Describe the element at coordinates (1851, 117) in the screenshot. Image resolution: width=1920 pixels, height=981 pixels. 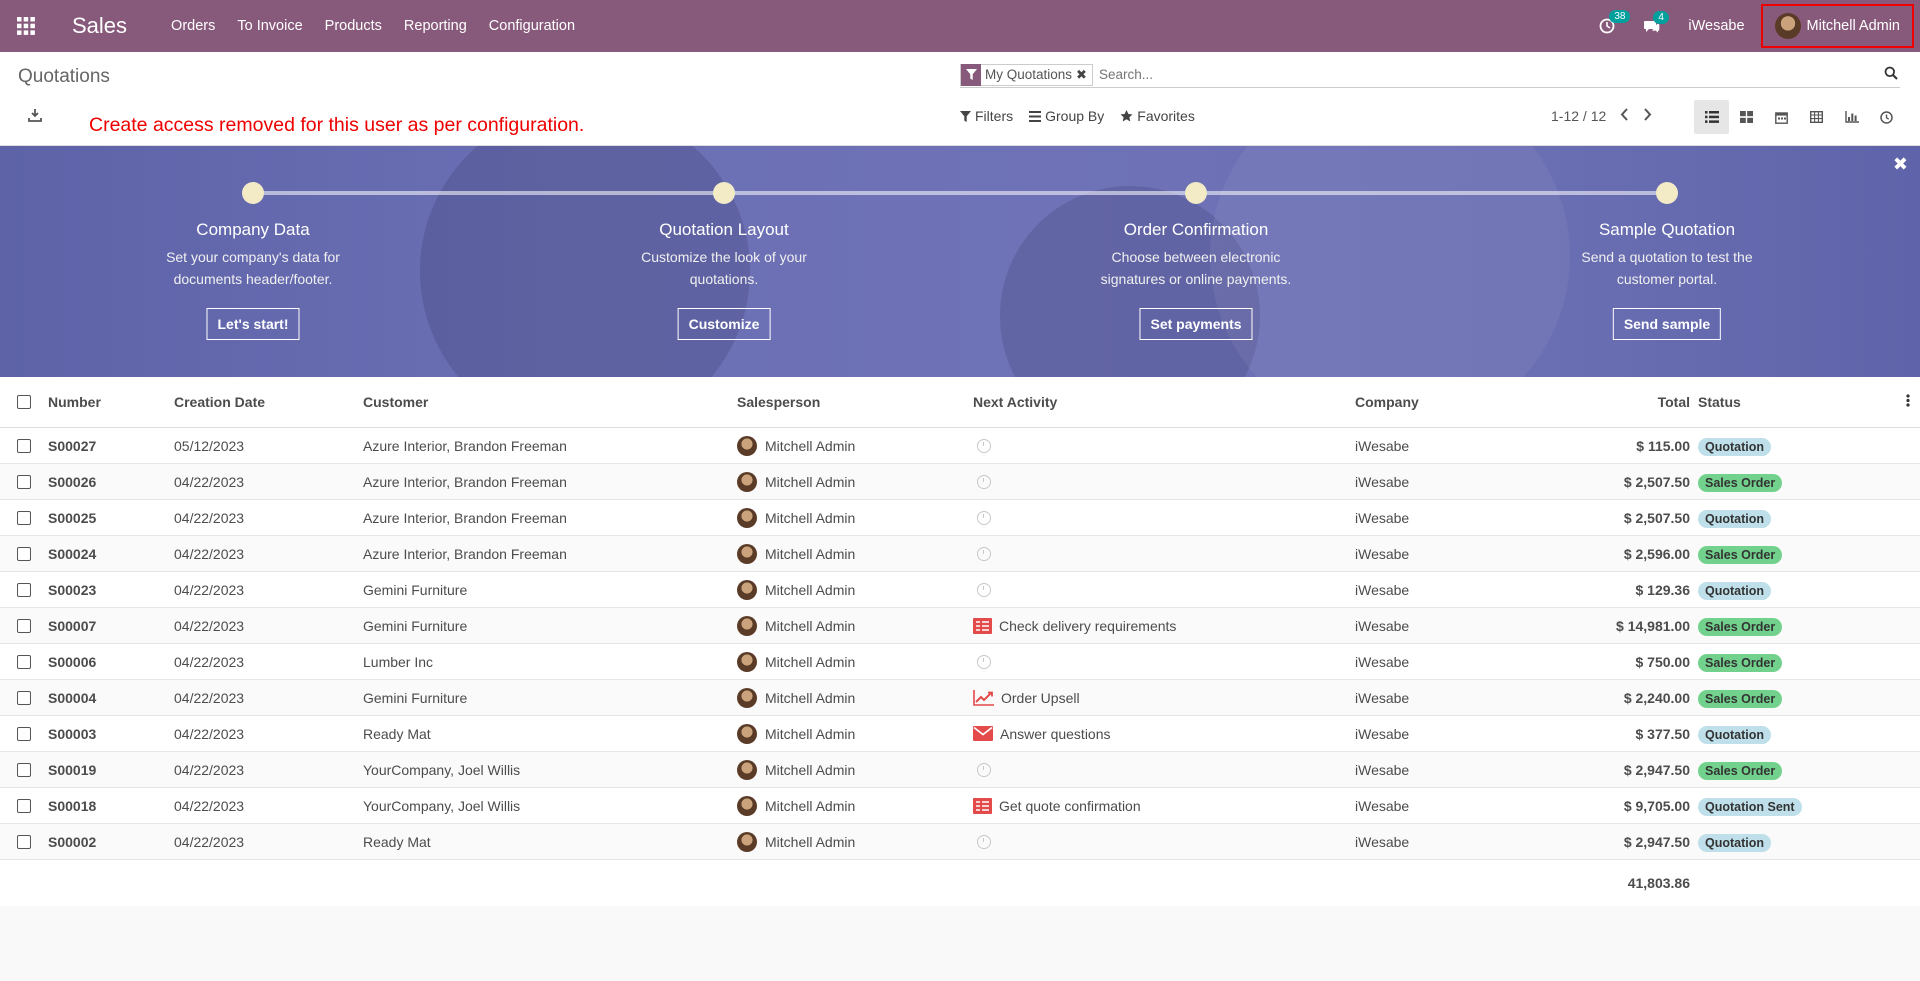
I see `graph-view-icon` at that location.